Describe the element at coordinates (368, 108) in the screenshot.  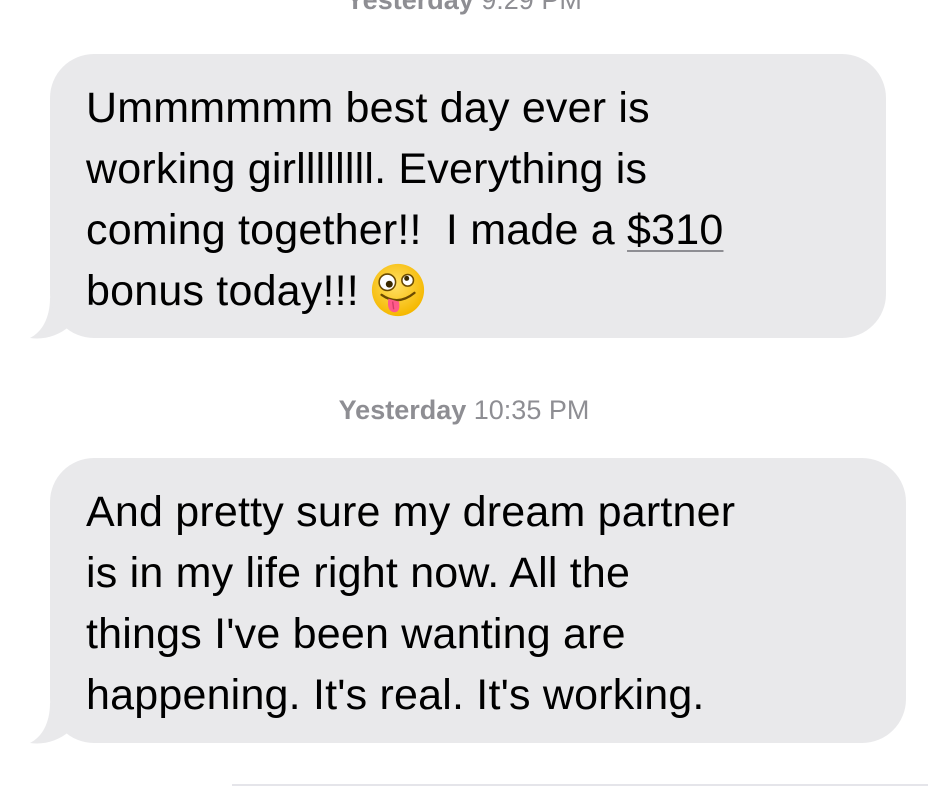
I see `message-line: Ummmmmm best day ever is` at that location.